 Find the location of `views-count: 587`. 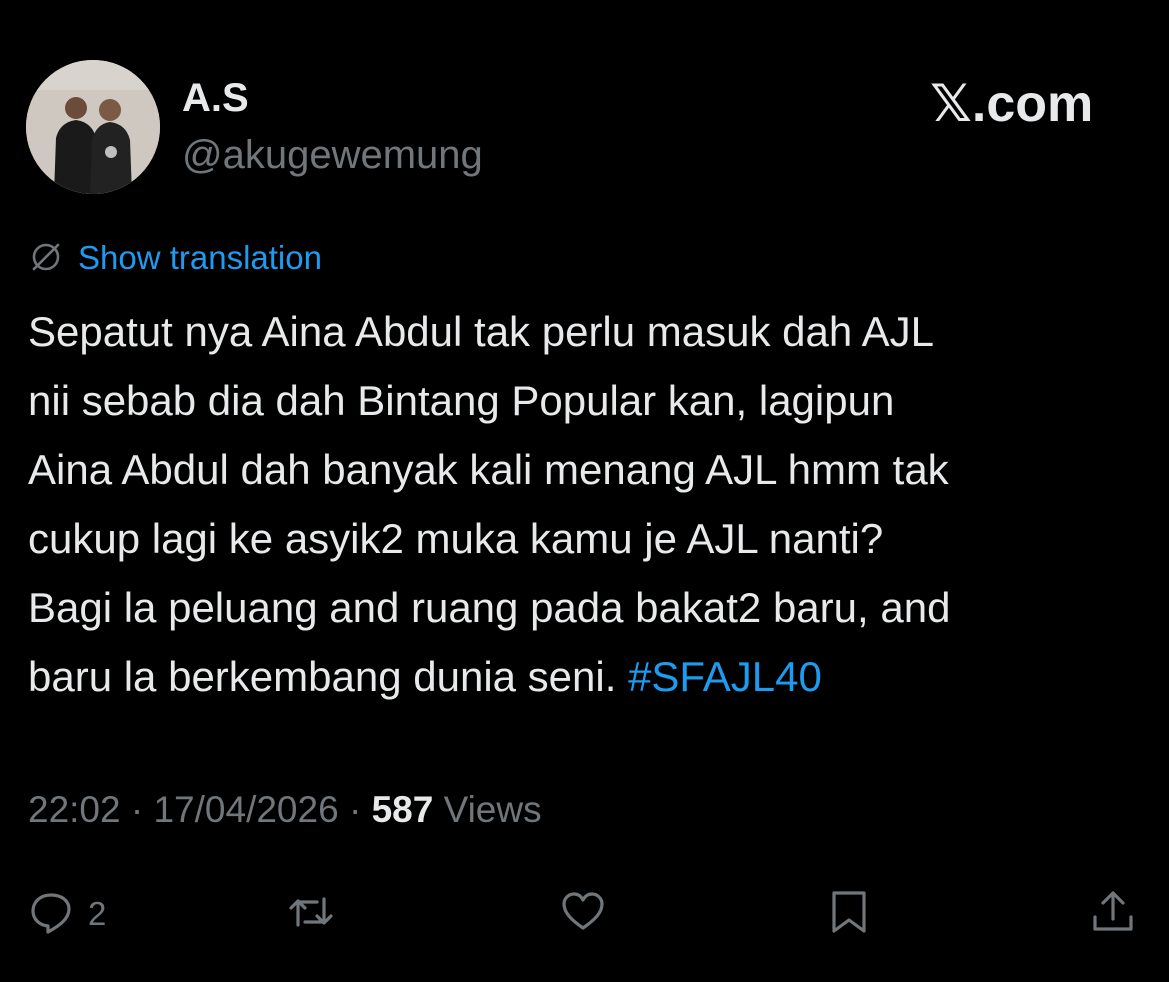

views-count: 587 is located at coordinates (402, 809).